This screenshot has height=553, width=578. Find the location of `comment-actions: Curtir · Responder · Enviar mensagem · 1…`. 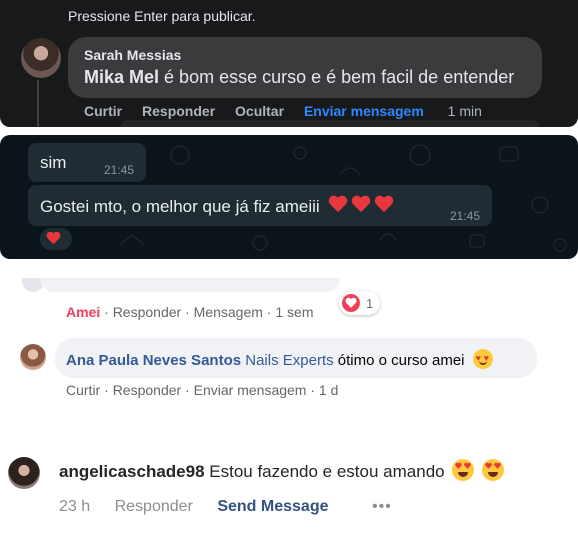

comment-actions: Curtir · Responder · Enviar mensagem · 1… is located at coordinates (202, 390).